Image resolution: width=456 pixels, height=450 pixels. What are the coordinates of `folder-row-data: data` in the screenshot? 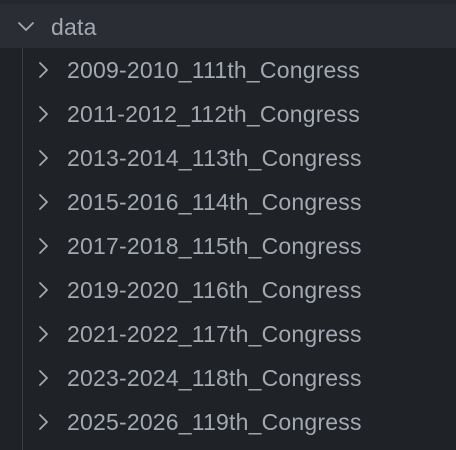 It's located at (228, 26).